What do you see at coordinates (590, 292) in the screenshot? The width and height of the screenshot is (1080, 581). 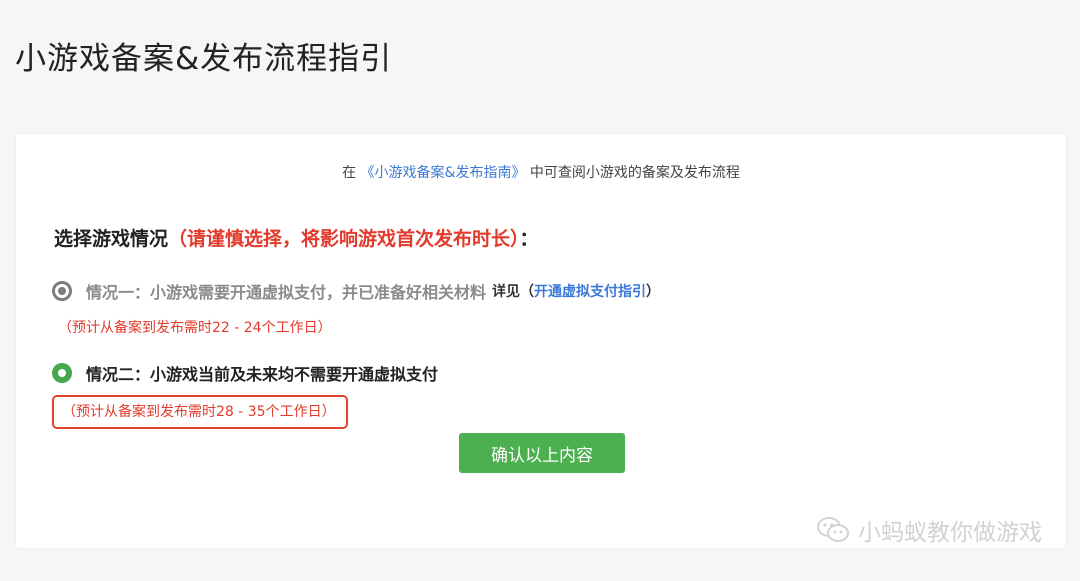 I see `virtual-payment-guide-link: 开通虚拟支付指引` at bounding box center [590, 292].